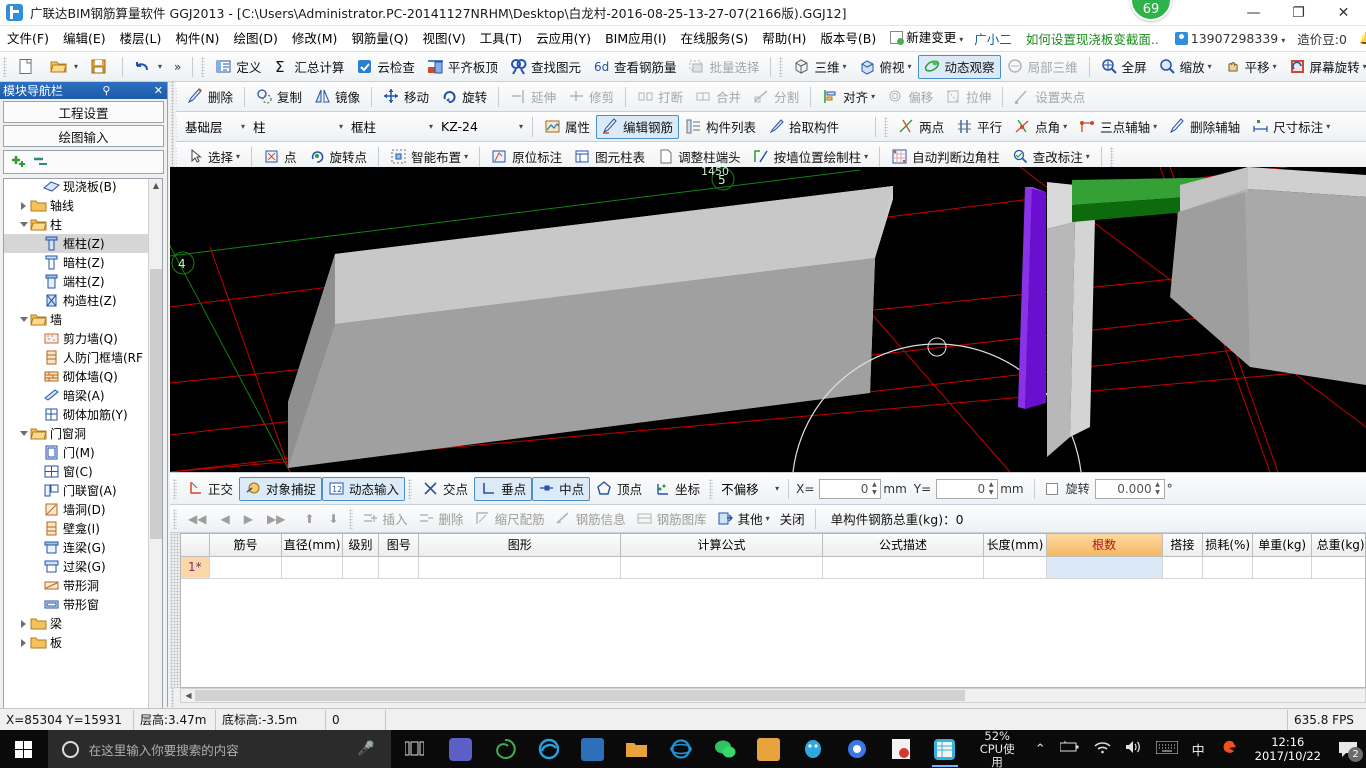 This screenshot has height=768, width=1366. What do you see at coordinates (1288, 749) in the screenshot?
I see `taskbar-clock: 12:16 2017/10/22` at bounding box center [1288, 749].